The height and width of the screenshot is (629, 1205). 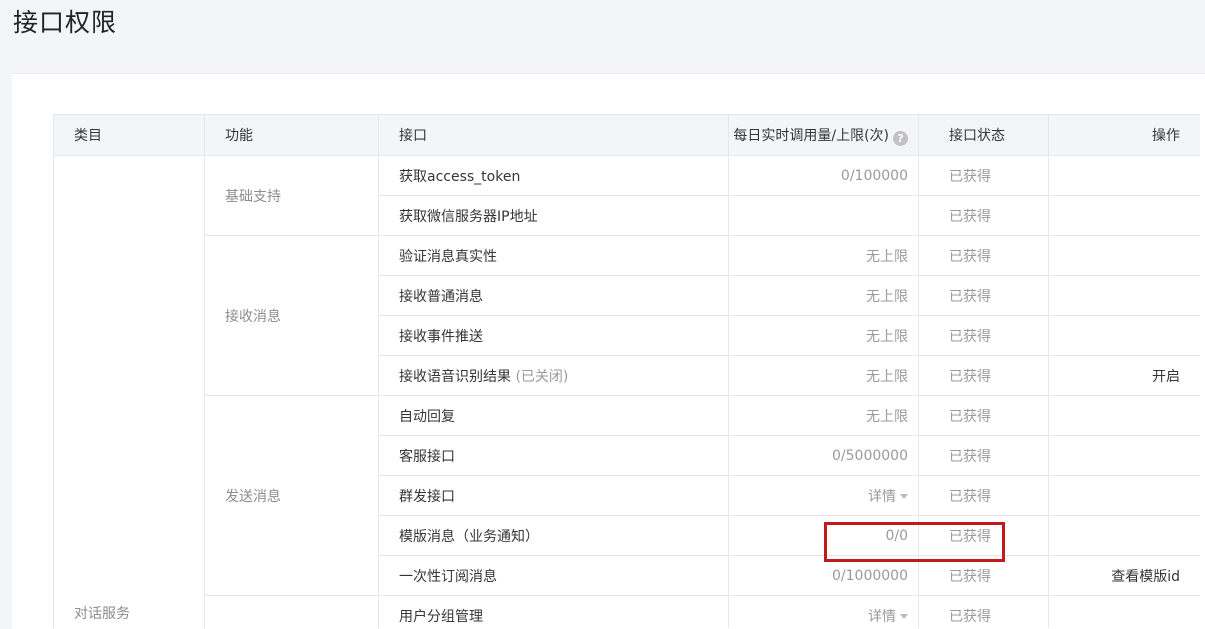 What do you see at coordinates (553, 255) in the screenshot?
I see `api-name: 验证消息真实性` at bounding box center [553, 255].